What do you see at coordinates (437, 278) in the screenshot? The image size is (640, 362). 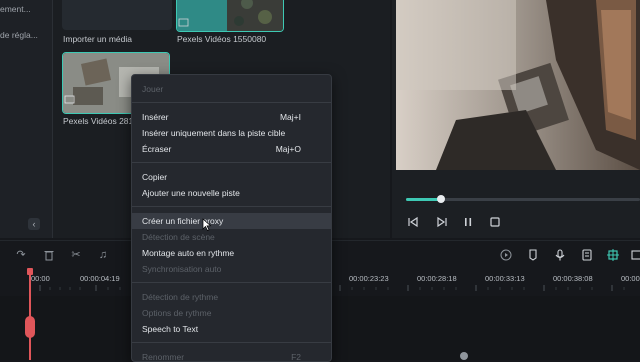 I see `timecode-label: 00:00:28:18` at bounding box center [437, 278].